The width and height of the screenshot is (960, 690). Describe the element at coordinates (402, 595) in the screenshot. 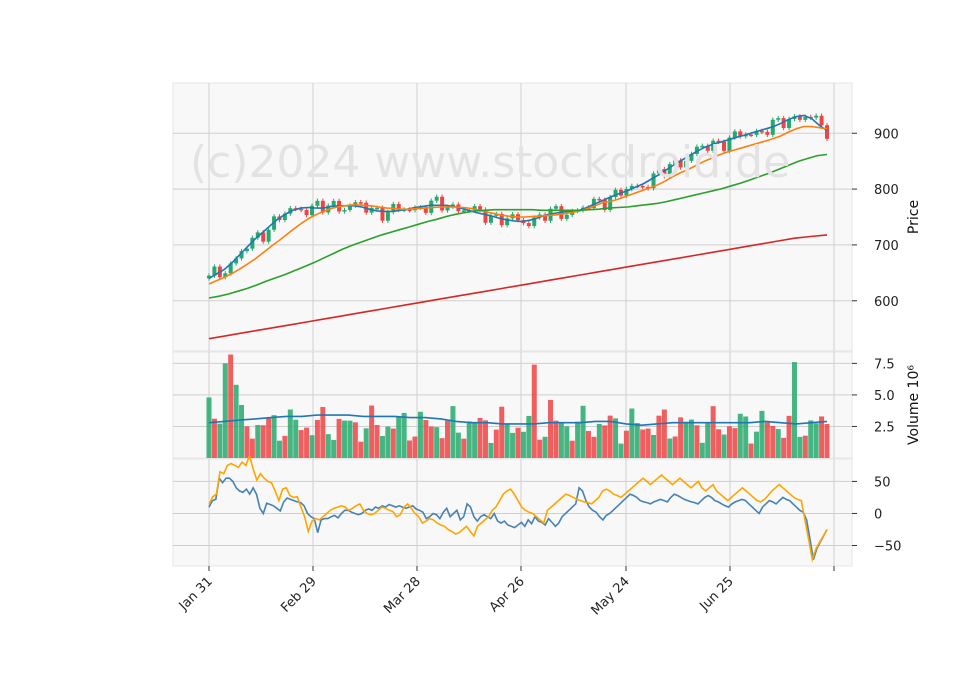

I see `x-tick-label: Mar 28` at that location.